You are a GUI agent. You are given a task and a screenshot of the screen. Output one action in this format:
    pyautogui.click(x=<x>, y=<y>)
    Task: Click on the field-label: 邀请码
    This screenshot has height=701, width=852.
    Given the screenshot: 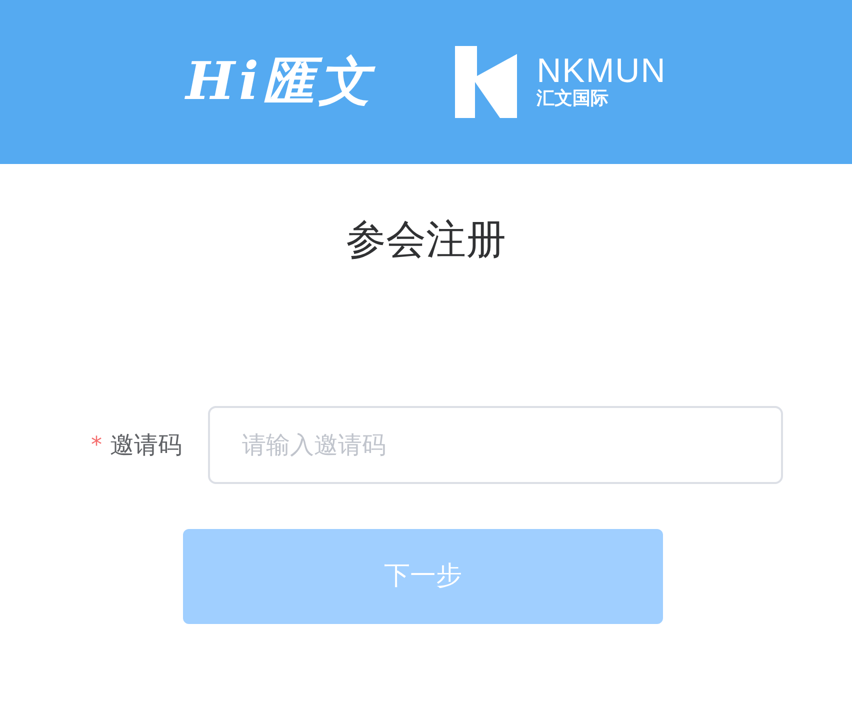 What is the action you would take?
    pyautogui.click(x=146, y=445)
    